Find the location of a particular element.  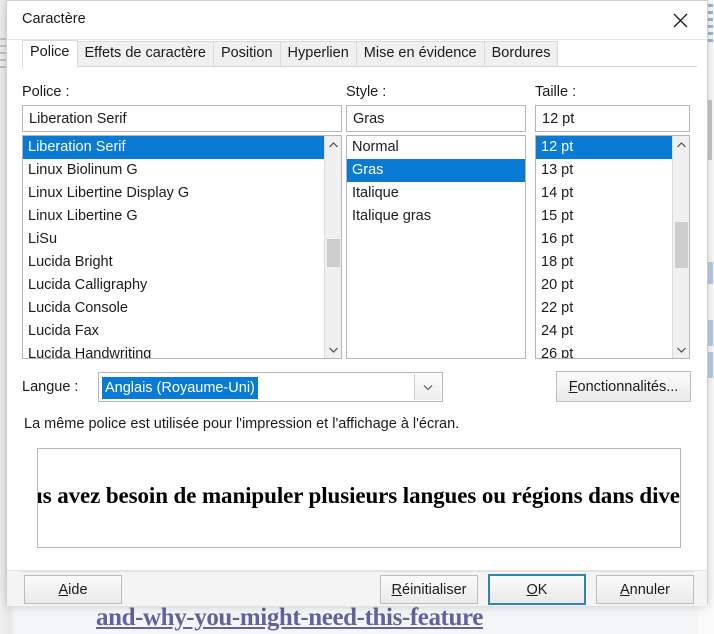

ok-button: OK is located at coordinates (537, 589).